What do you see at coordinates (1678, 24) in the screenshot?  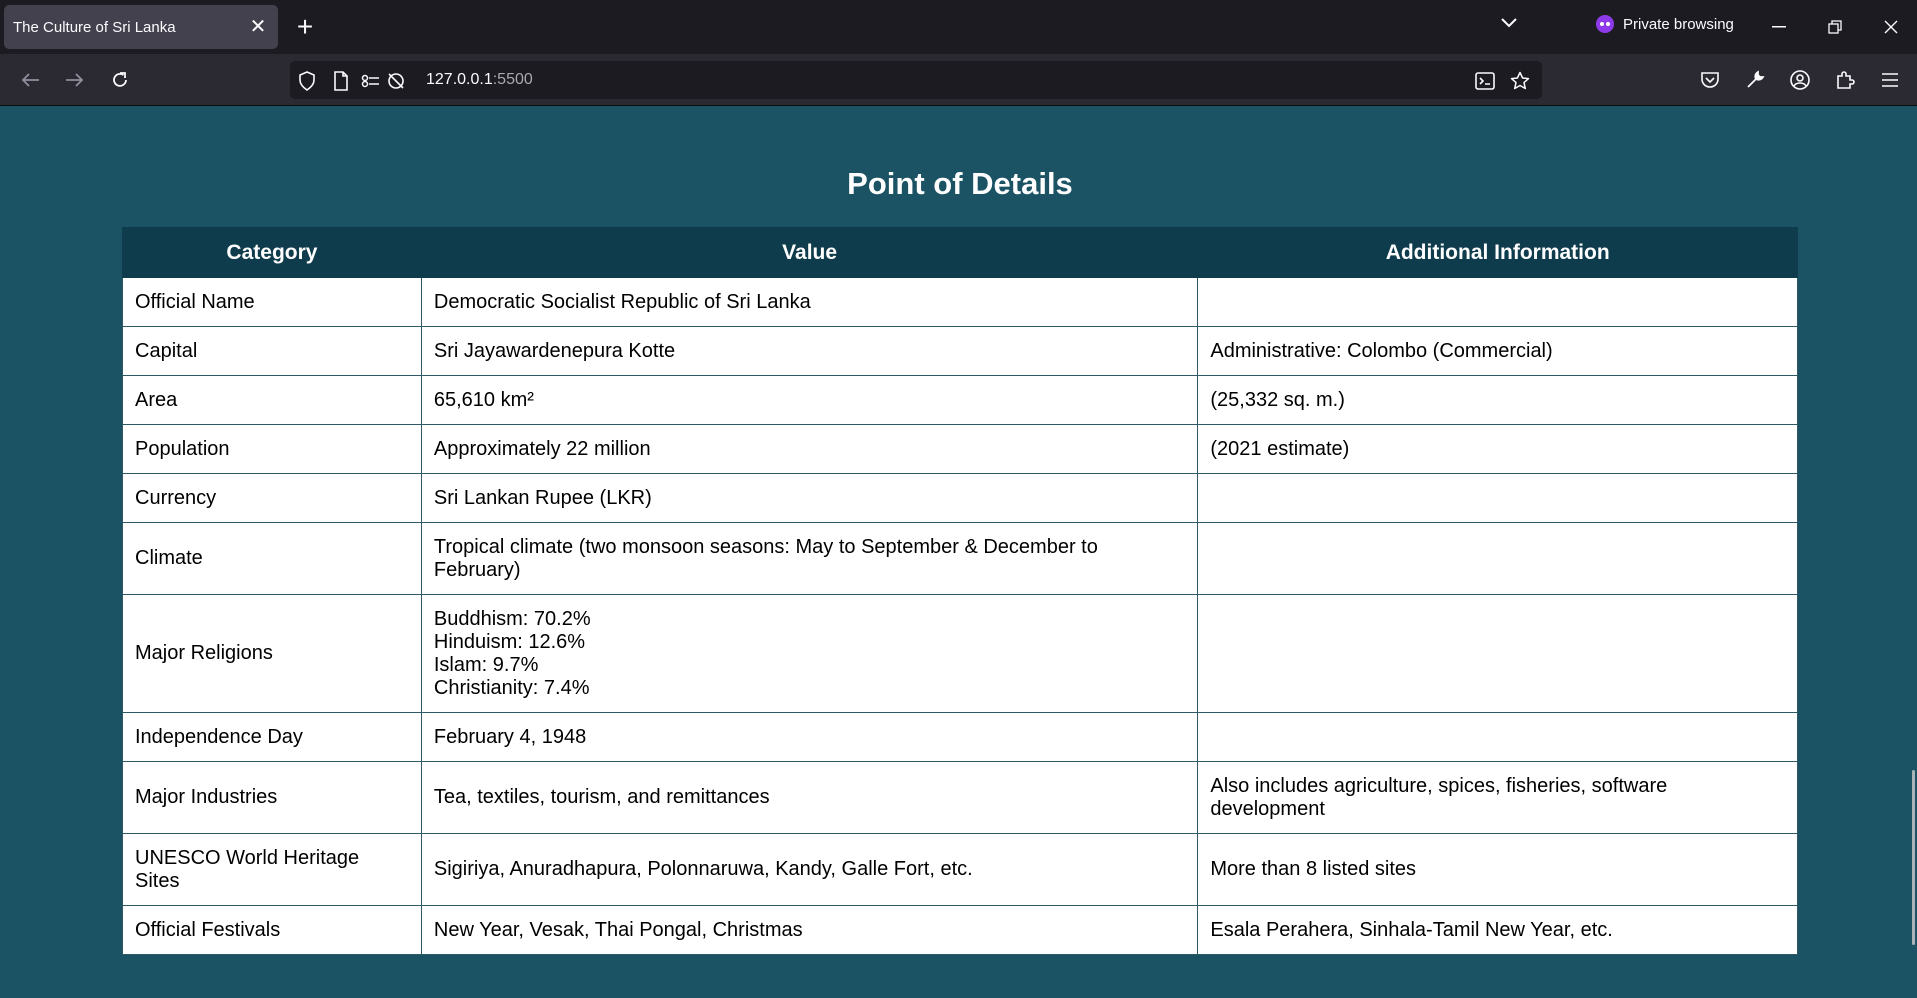 I see `private-browsing-label: Private browsing` at bounding box center [1678, 24].